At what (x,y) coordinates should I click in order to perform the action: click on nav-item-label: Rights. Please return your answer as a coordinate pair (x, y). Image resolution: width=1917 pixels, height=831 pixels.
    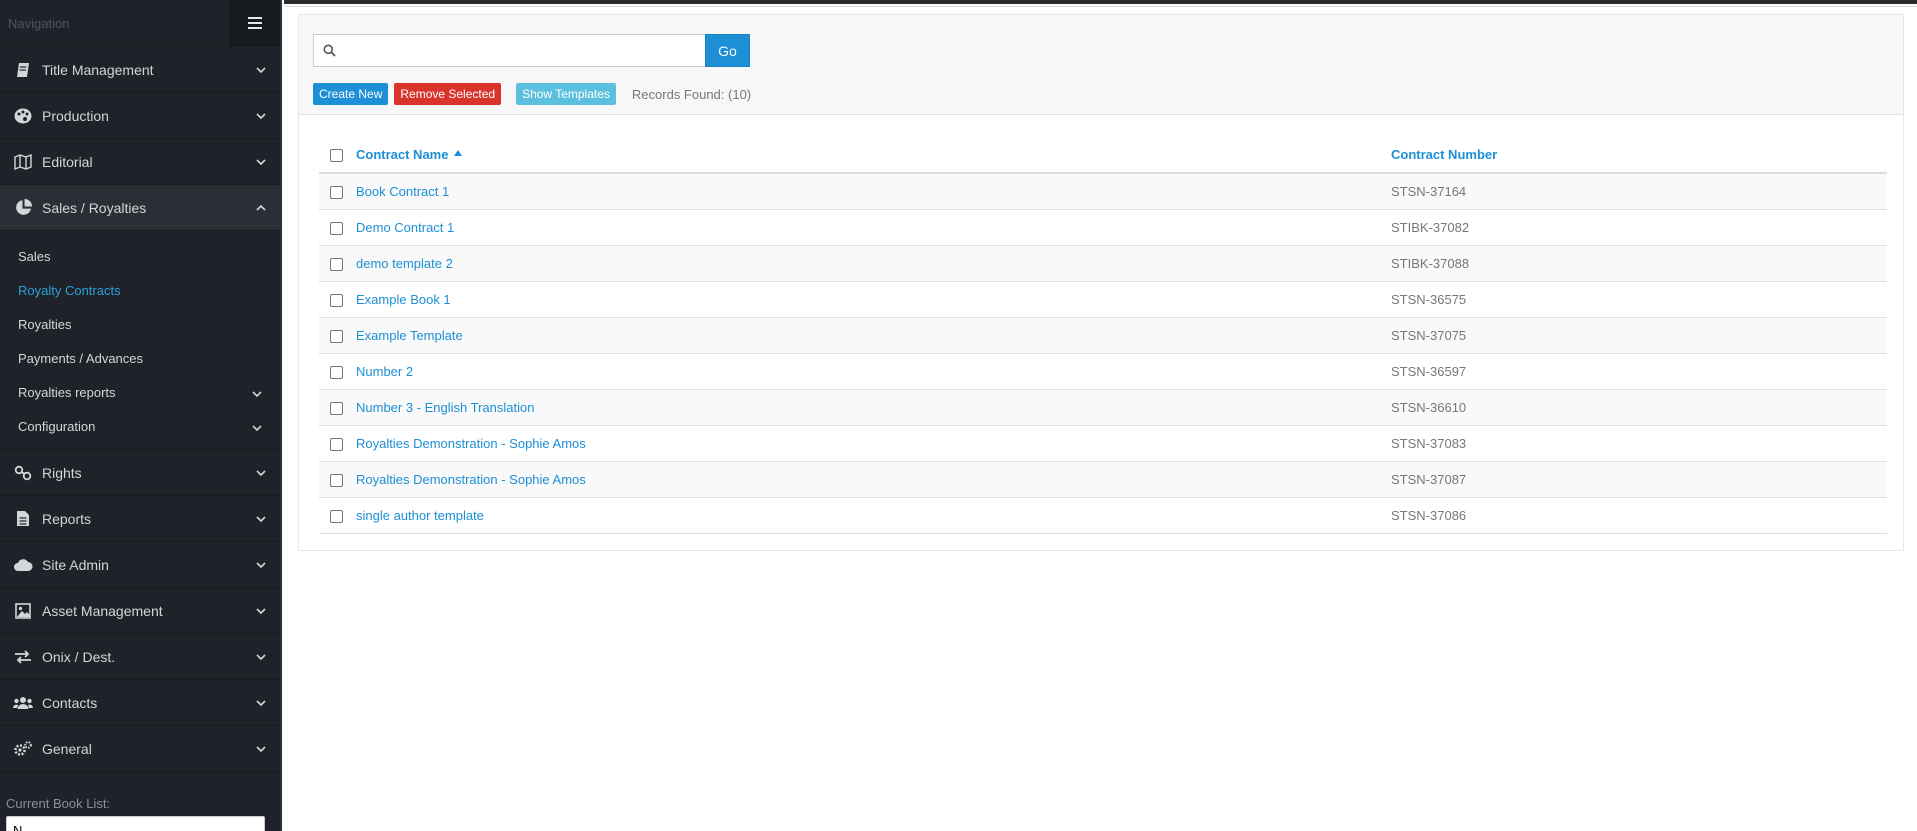
    Looking at the image, I should click on (62, 472).